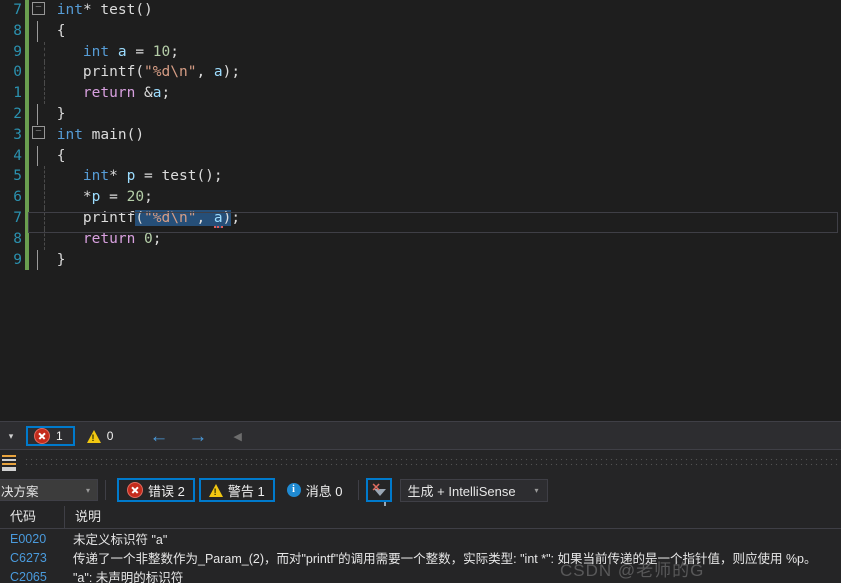  I want to click on code-line: 9 int a = 10;, so click(420, 52).